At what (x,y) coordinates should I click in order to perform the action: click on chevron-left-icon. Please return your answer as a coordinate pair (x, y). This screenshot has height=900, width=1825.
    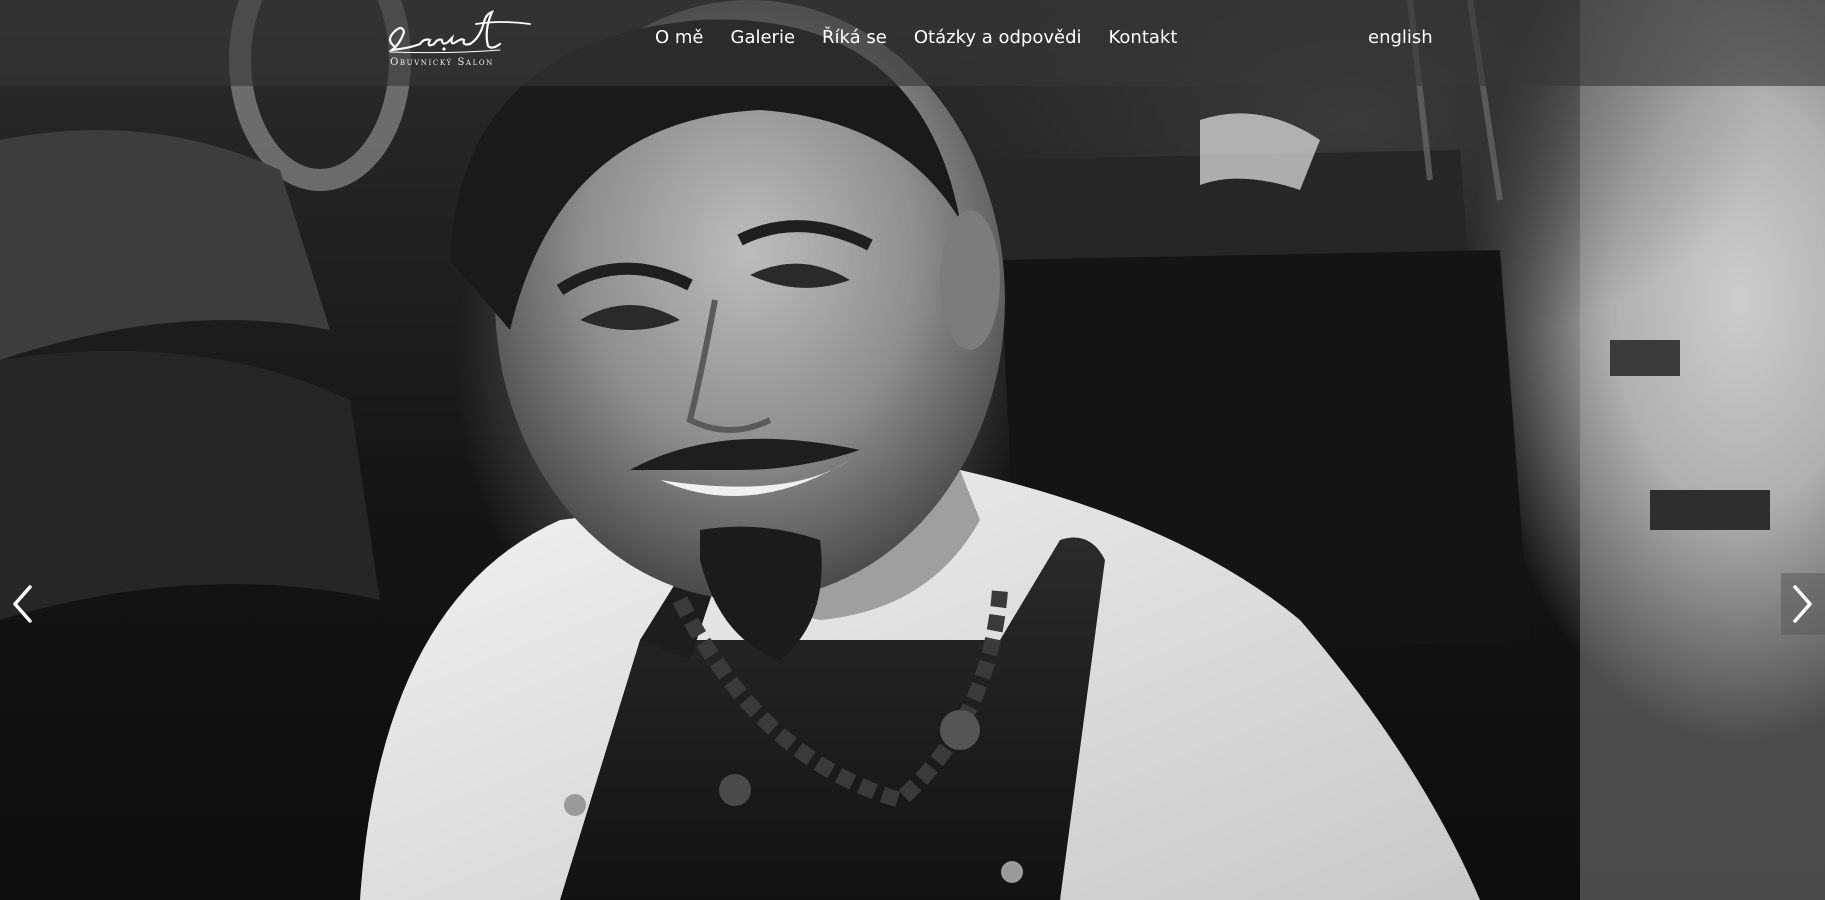
    Looking at the image, I should click on (22, 604).